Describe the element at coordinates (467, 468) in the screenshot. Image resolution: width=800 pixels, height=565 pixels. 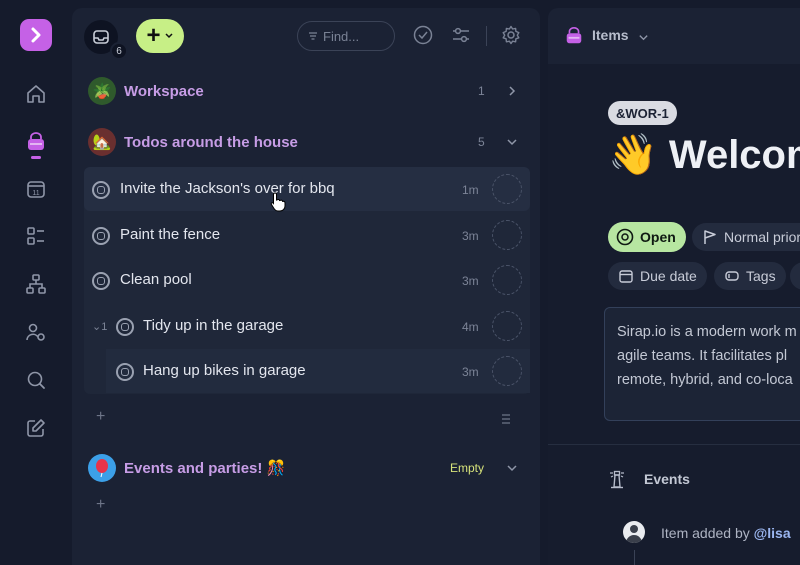
I see `group-empty-label: Empty` at that location.